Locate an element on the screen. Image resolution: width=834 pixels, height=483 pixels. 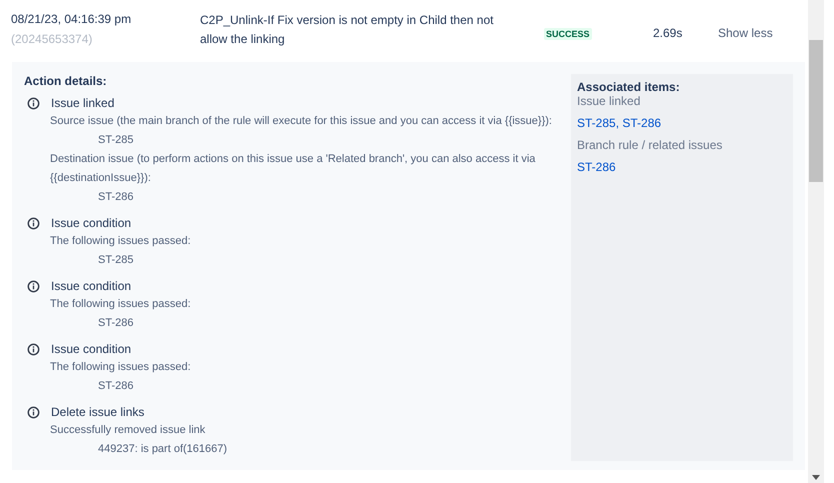
duration: 2.69s is located at coordinates (668, 32).